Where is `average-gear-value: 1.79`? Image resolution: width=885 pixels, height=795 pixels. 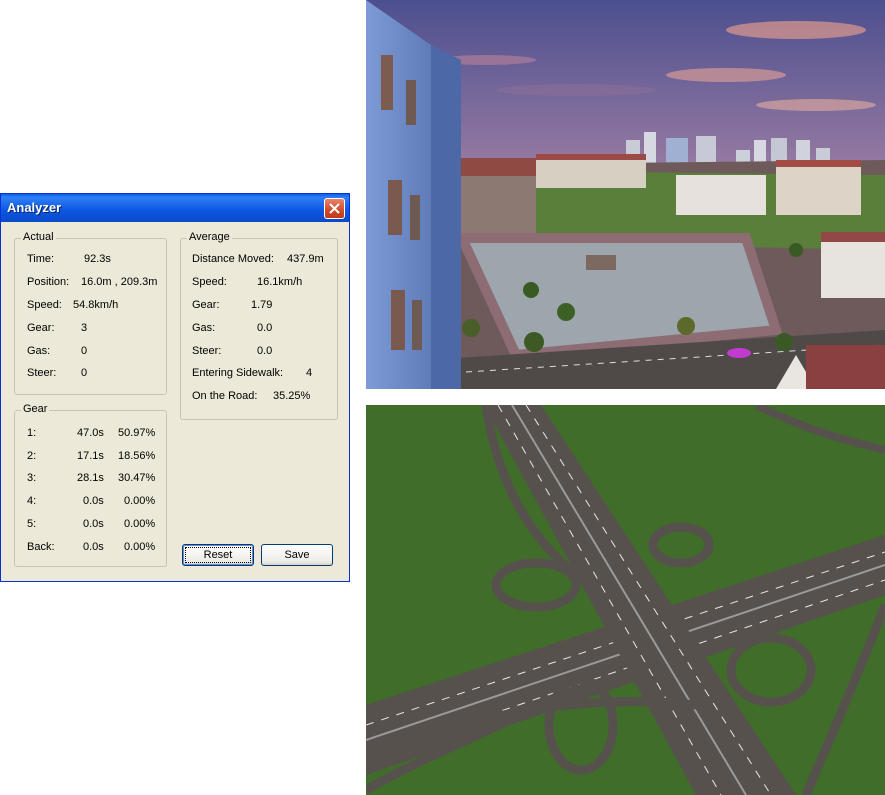
average-gear-value: 1.79 is located at coordinates (262, 305).